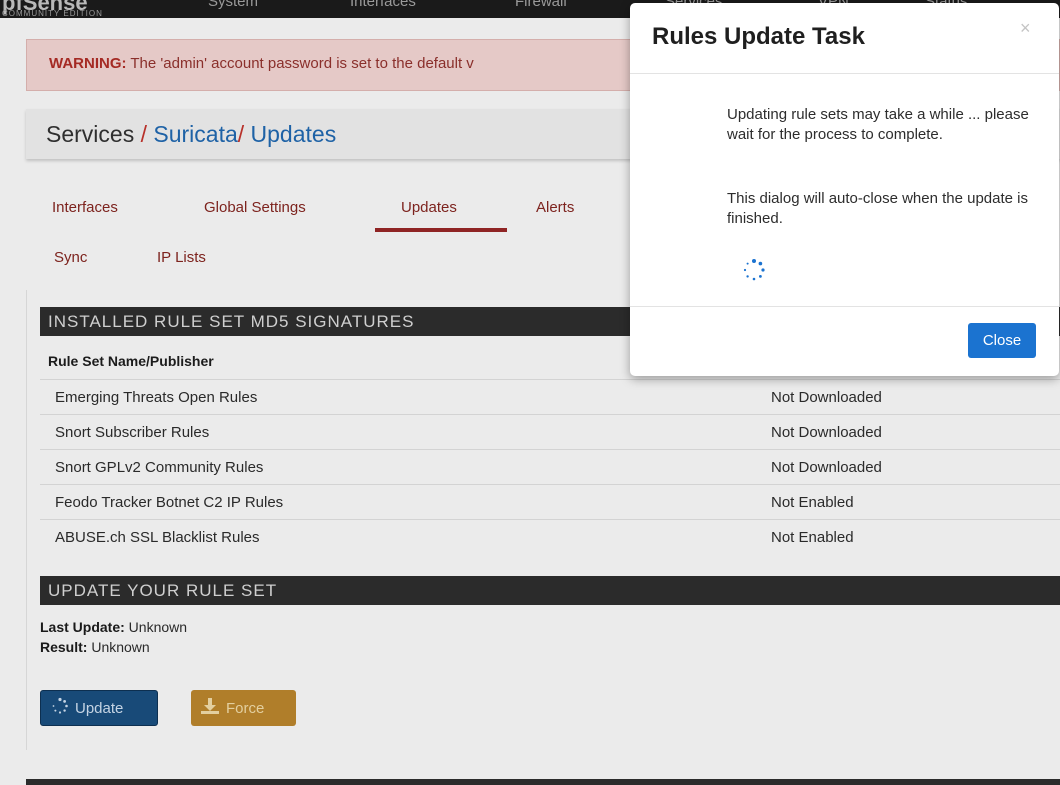 The image size is (1060, 785). I want to click on breadcrumb-updates: Updates, so click(294, 134).